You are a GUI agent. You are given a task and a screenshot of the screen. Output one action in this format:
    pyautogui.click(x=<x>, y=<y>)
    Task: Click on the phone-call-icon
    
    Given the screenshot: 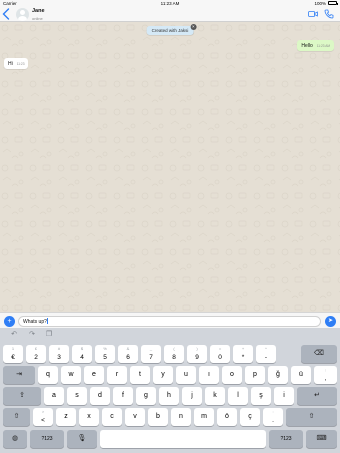 What is the action you would take?
    pyautogui.click(x=329, y=14)
    